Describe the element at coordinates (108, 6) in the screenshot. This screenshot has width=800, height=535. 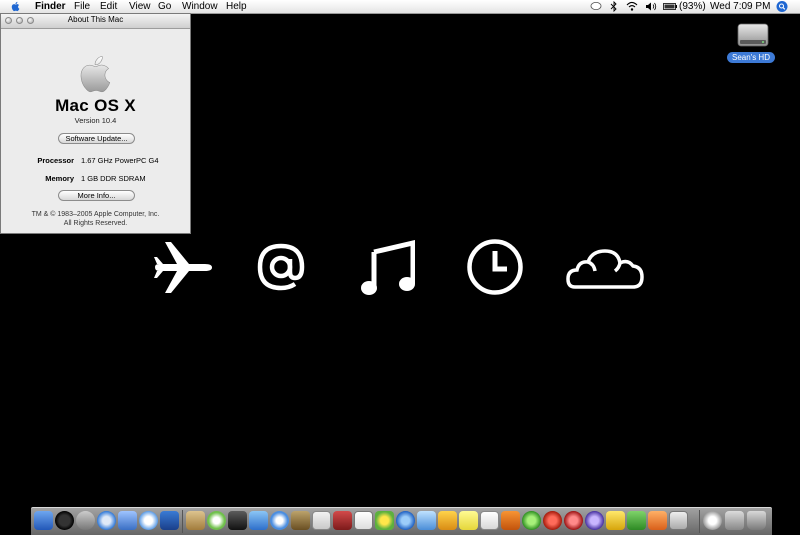
I see `menu-edit: Edit` at that location.